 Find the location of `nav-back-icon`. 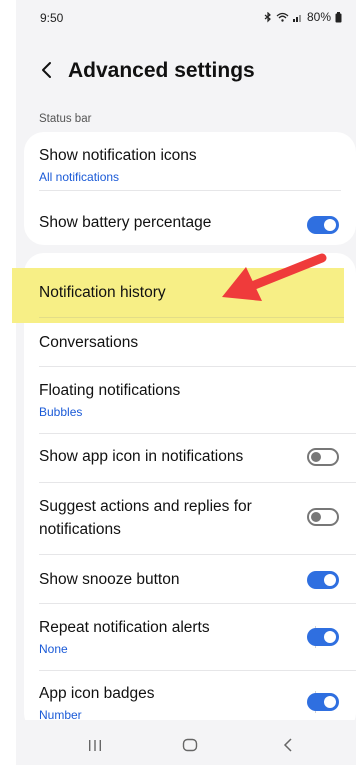

nav-back-icon is located at coordinates (287, 745).